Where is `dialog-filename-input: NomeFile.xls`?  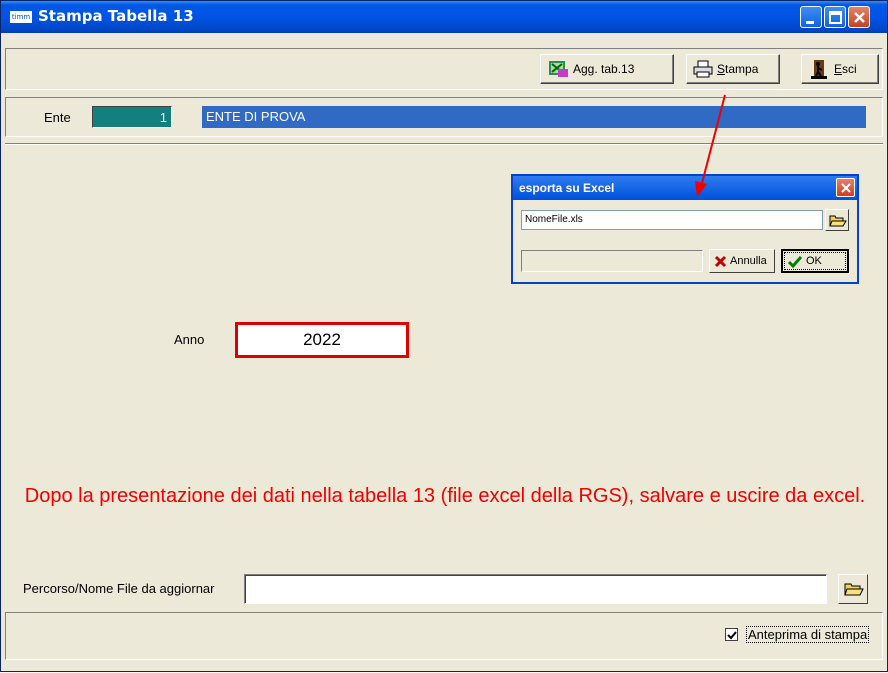 dialog-filename-input: NomeFile.xls is located at coordinates (672, 220).